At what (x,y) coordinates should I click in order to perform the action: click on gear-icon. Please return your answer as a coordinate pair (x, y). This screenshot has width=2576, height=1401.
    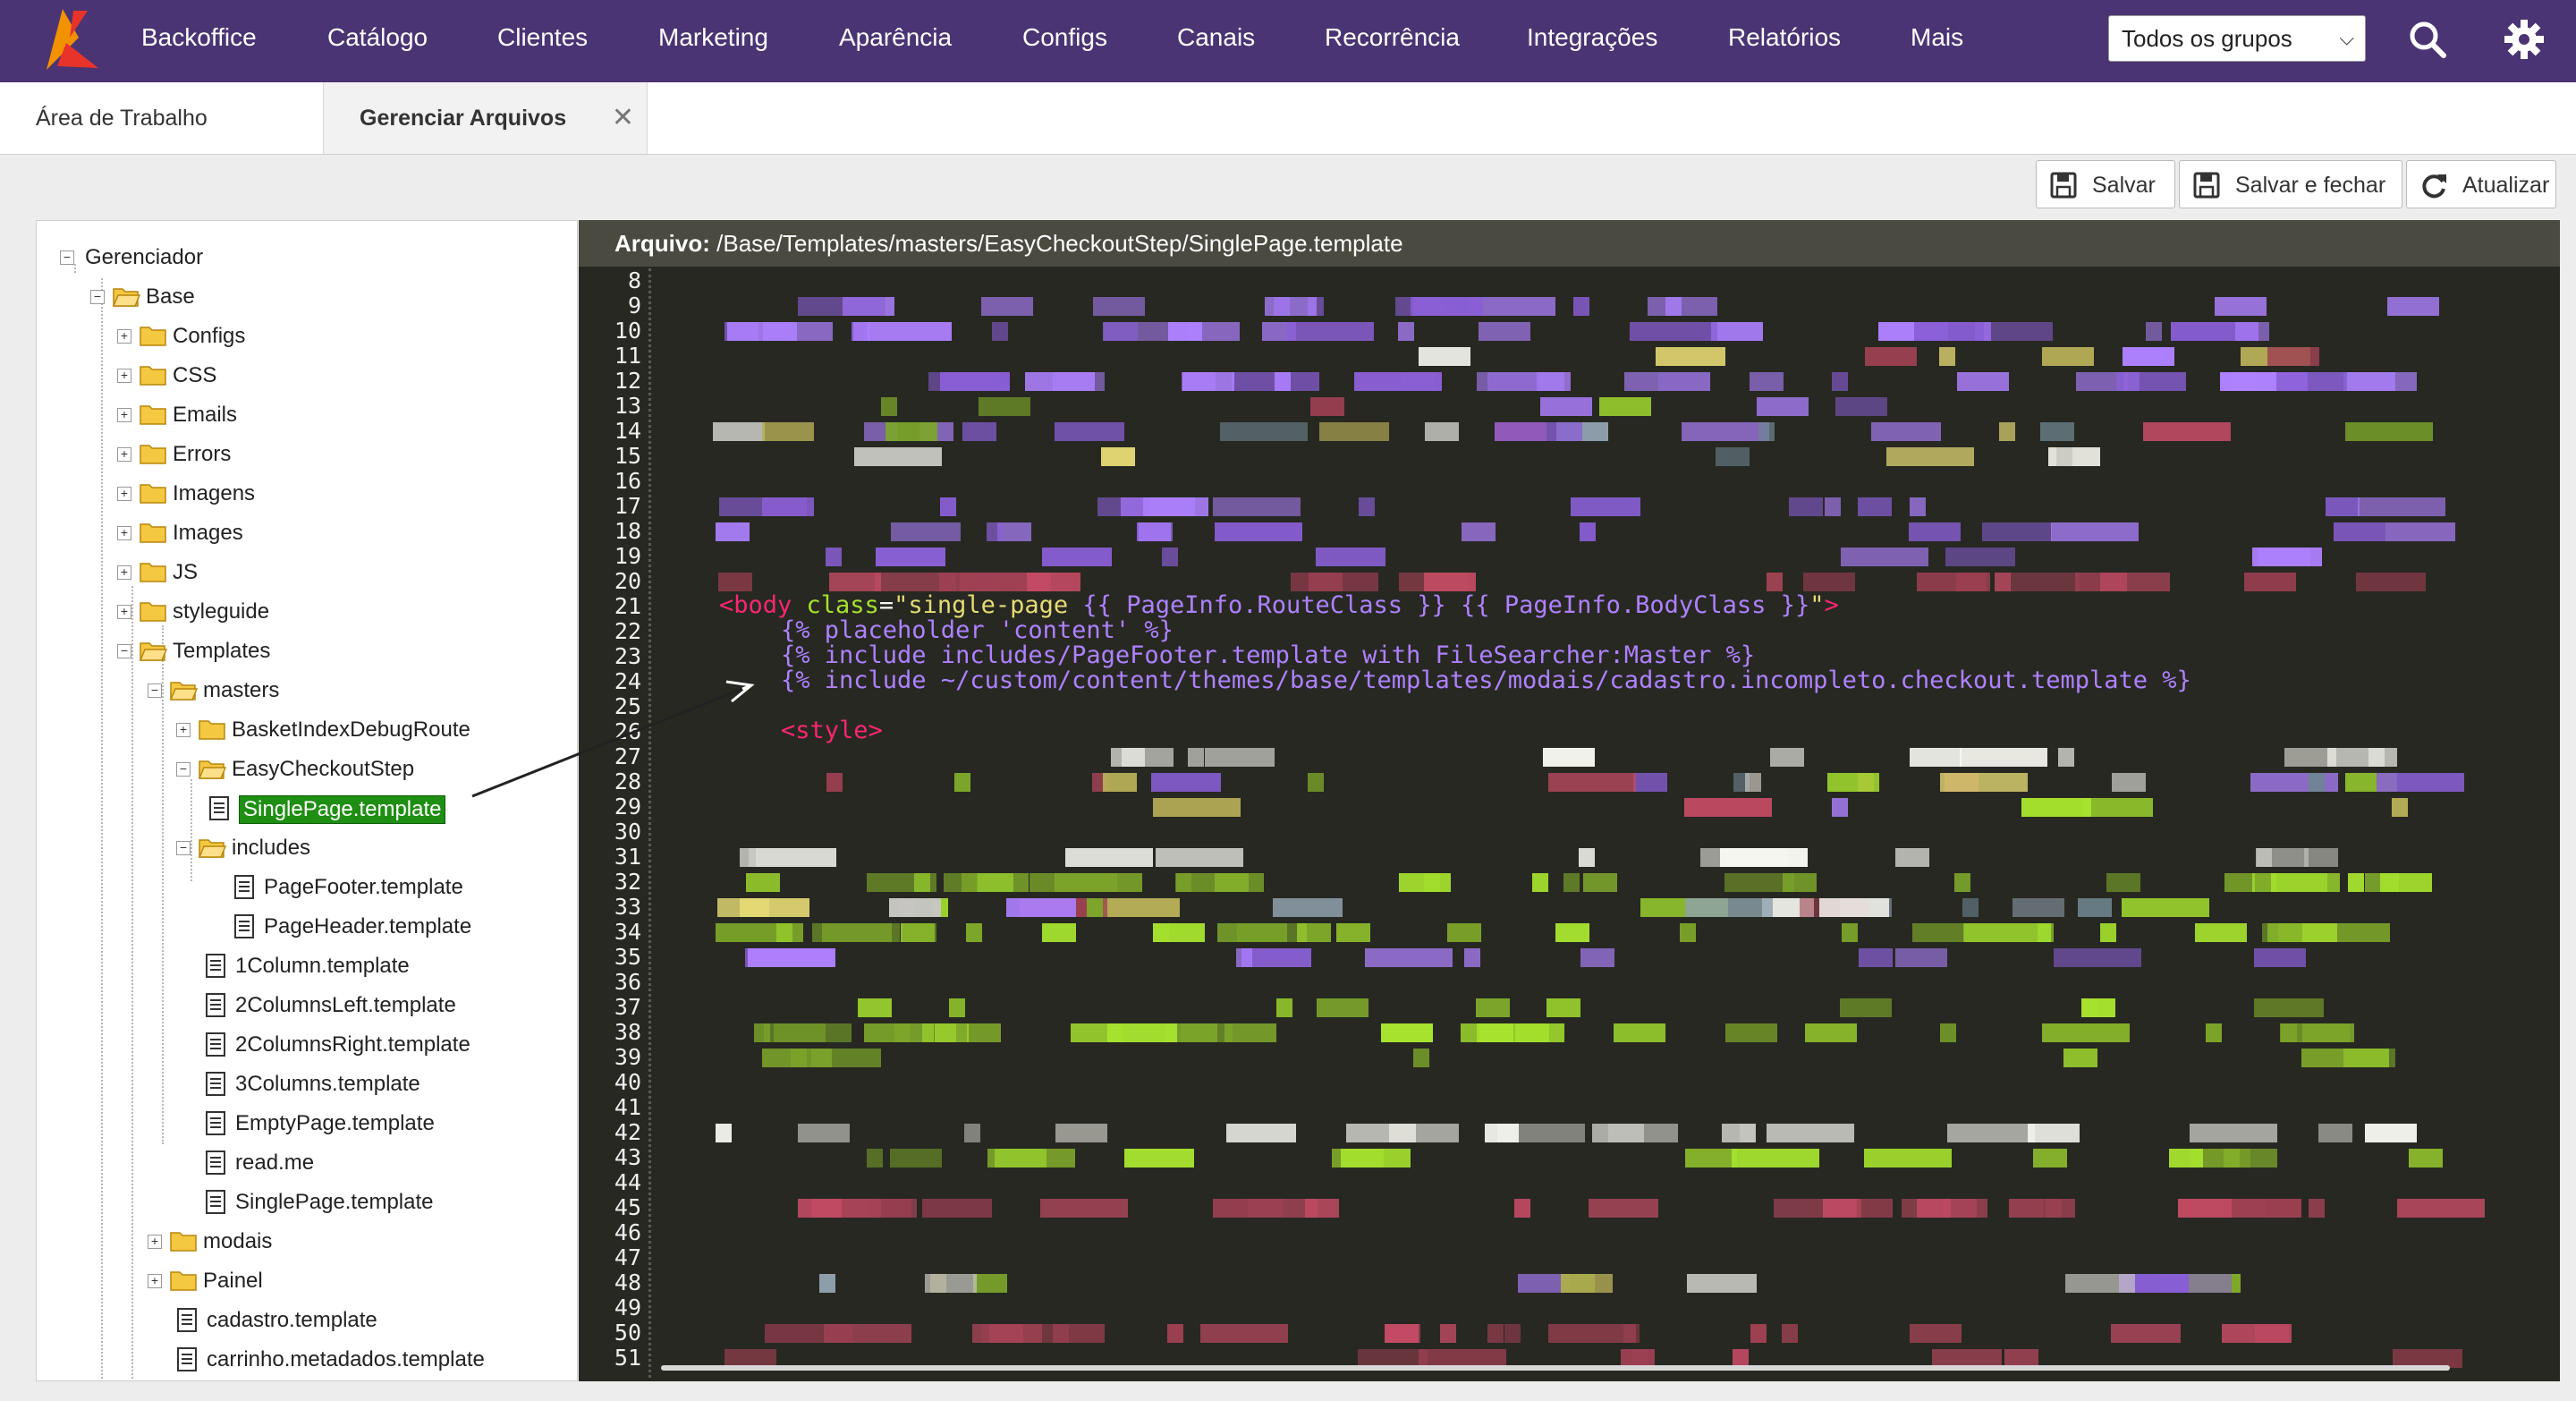
    Looking at the image, I should click on (2524, 39).